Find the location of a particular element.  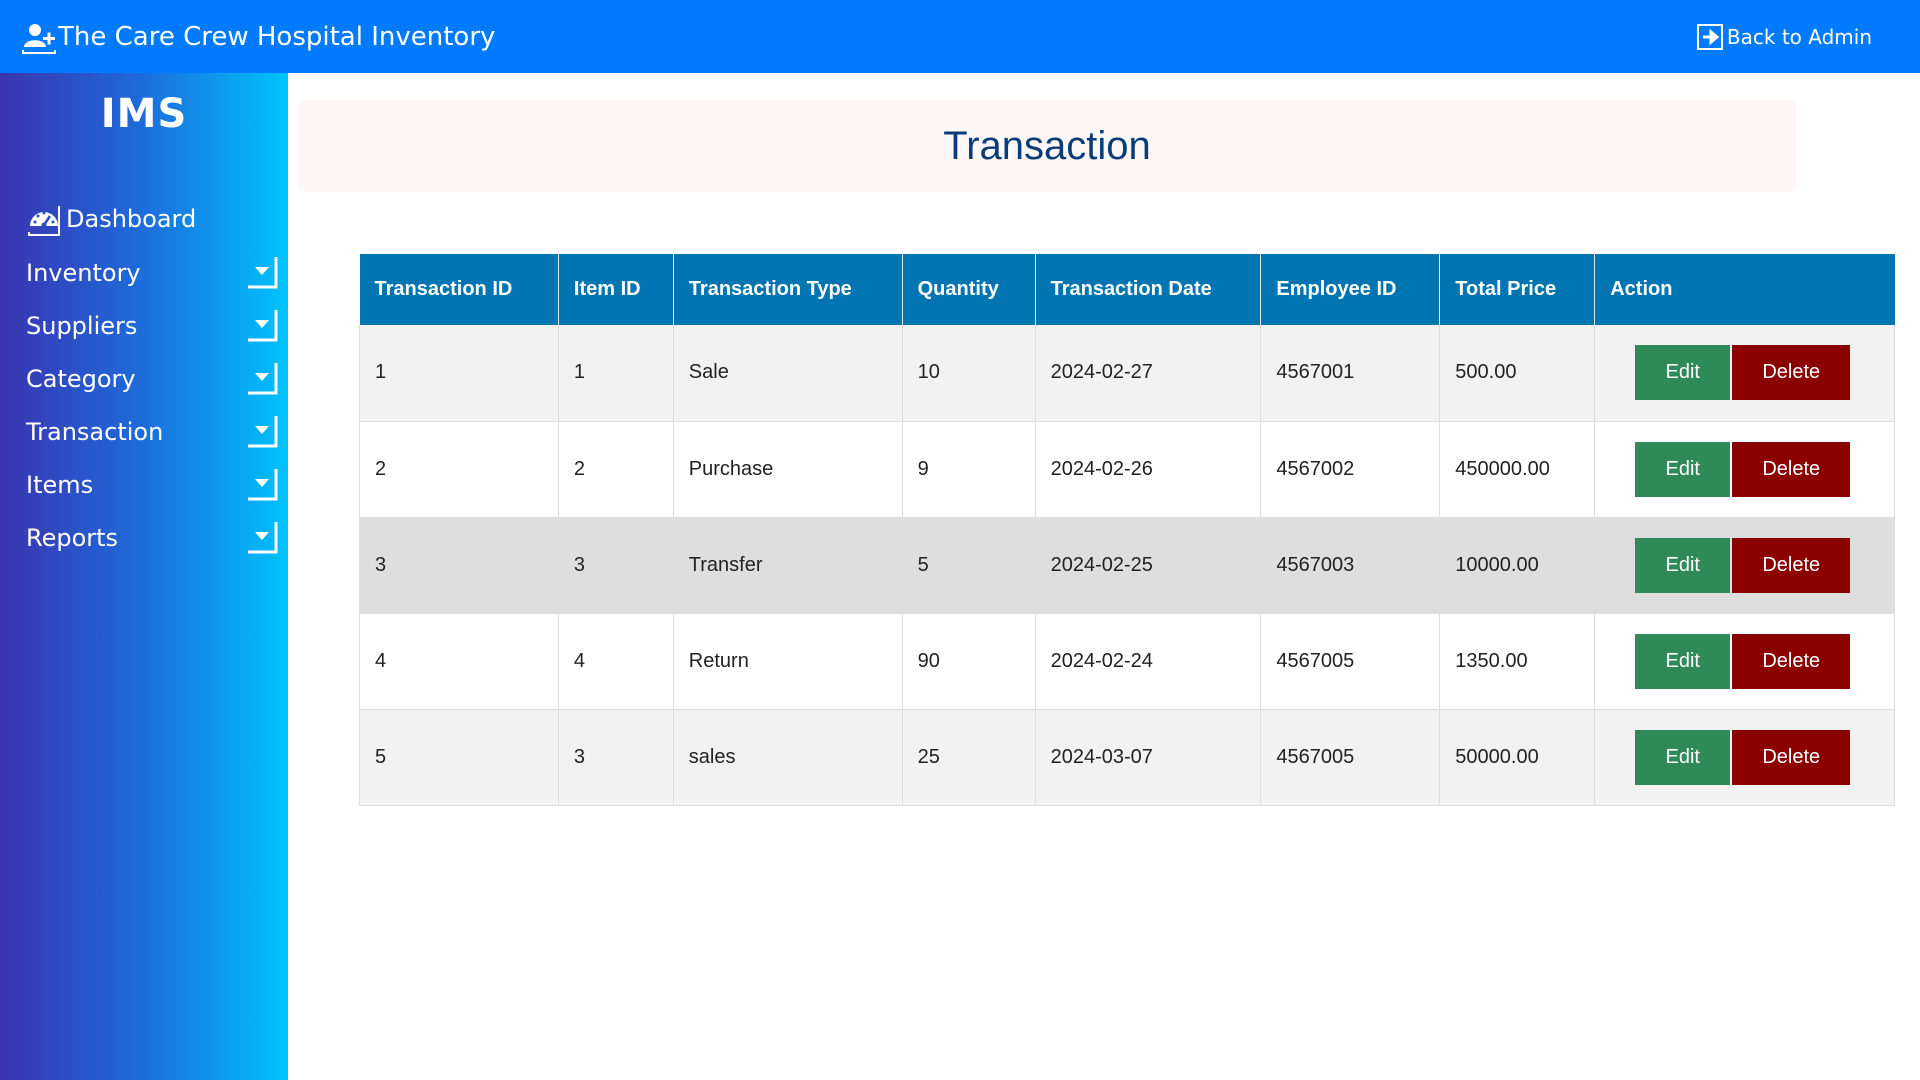

brand: The Care Crew Hospital Inventory is located at coordinates (247, 36).